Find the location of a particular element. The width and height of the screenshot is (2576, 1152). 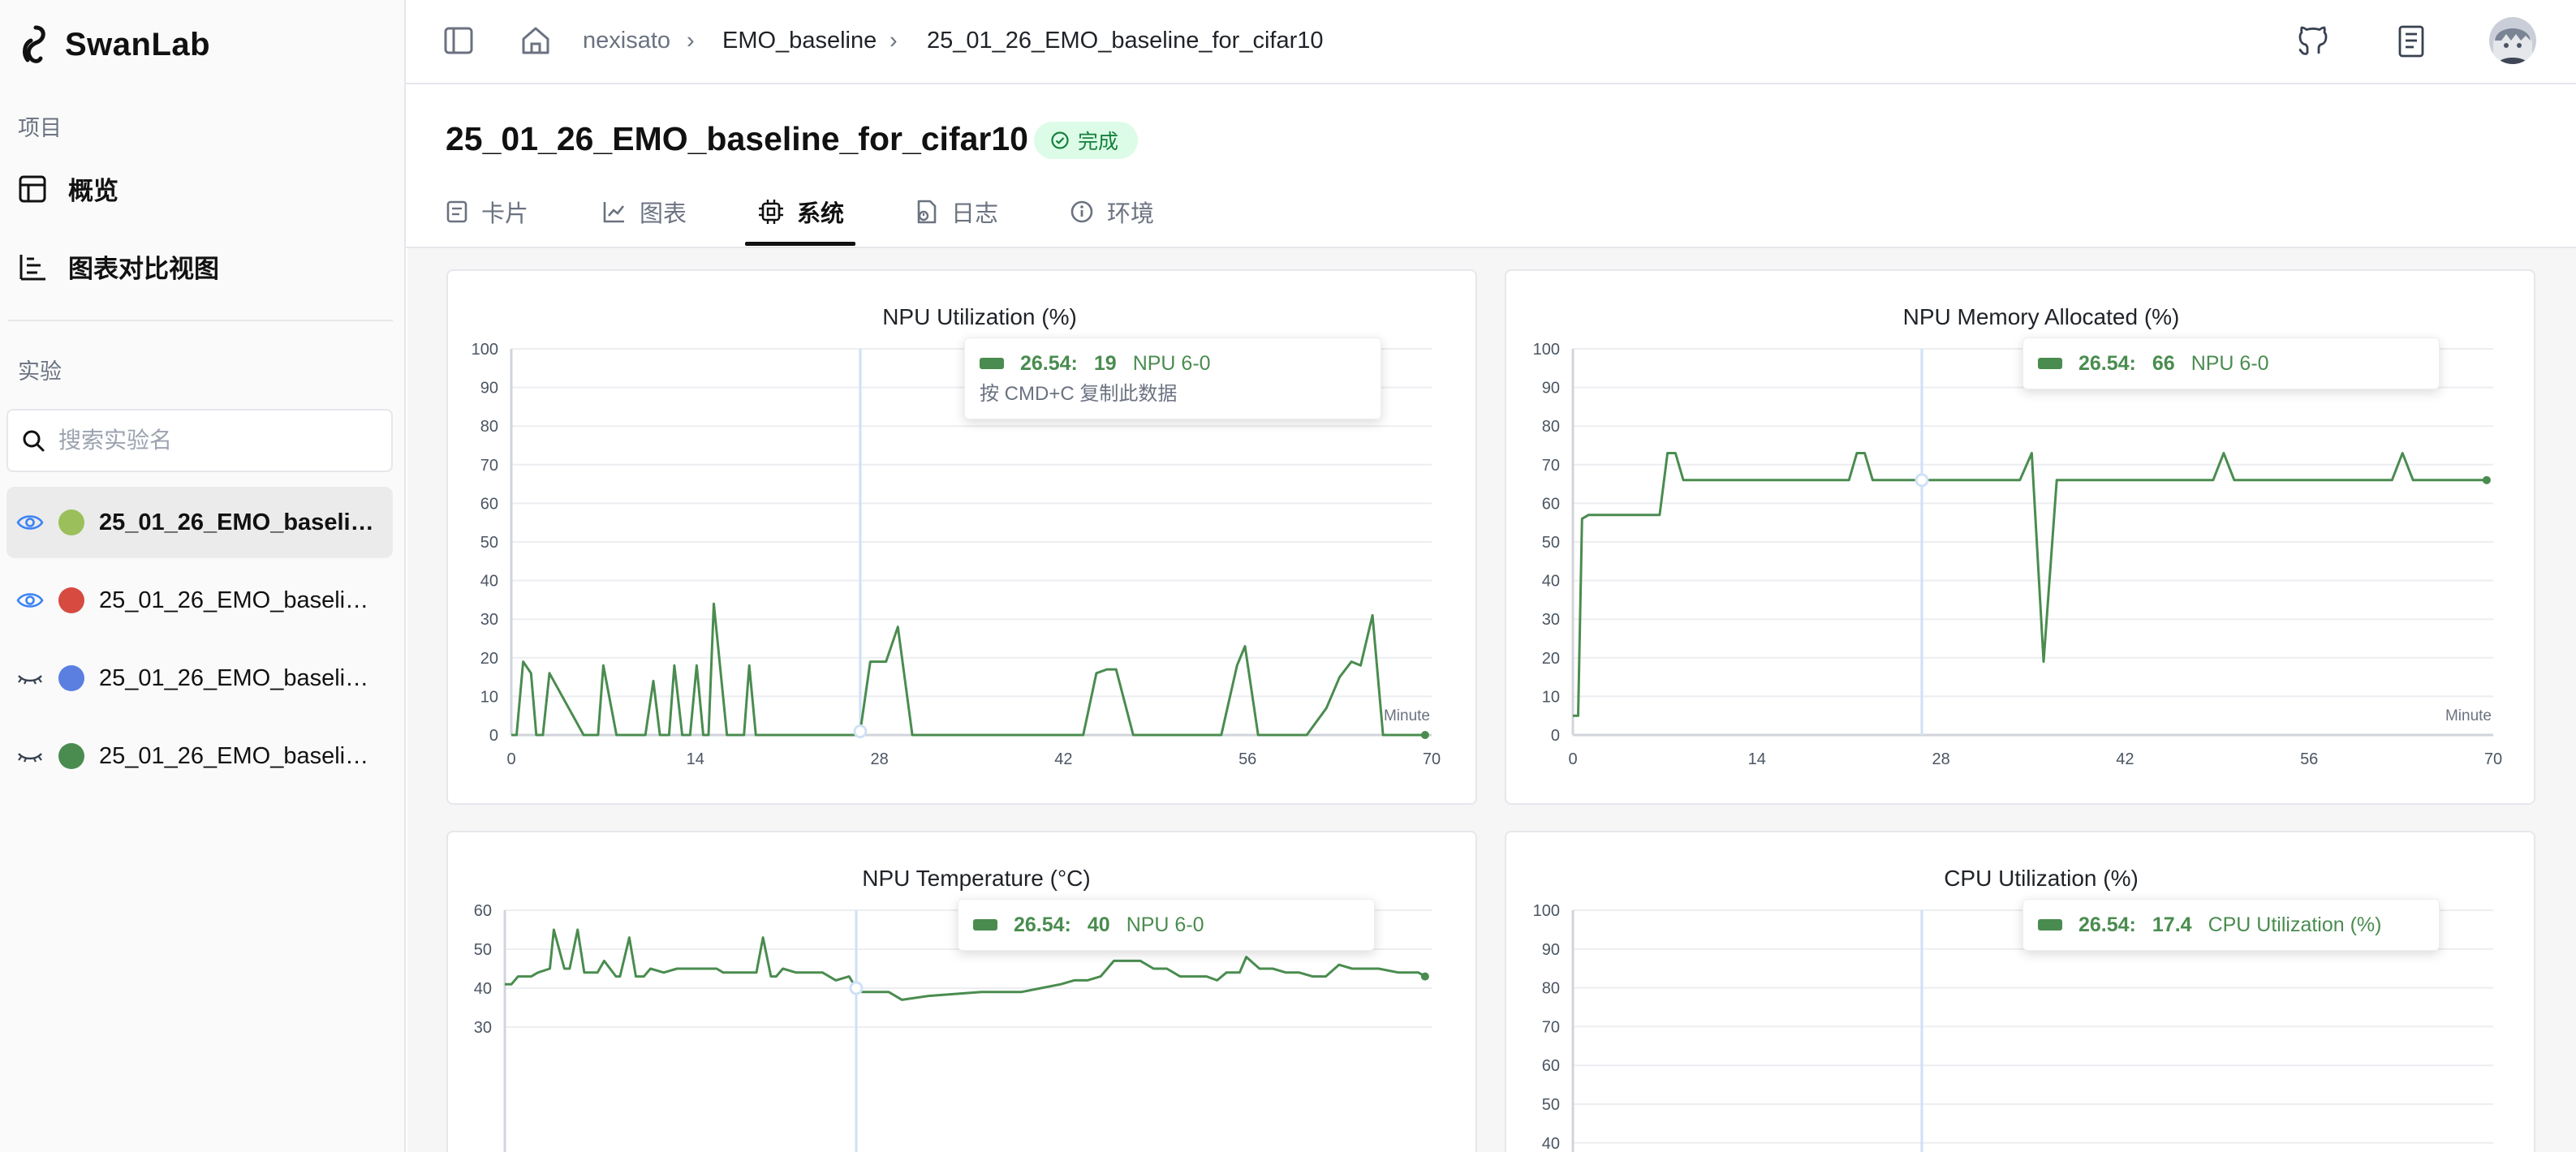

nav-overview: 概览 is located at coordinates (68, 188).